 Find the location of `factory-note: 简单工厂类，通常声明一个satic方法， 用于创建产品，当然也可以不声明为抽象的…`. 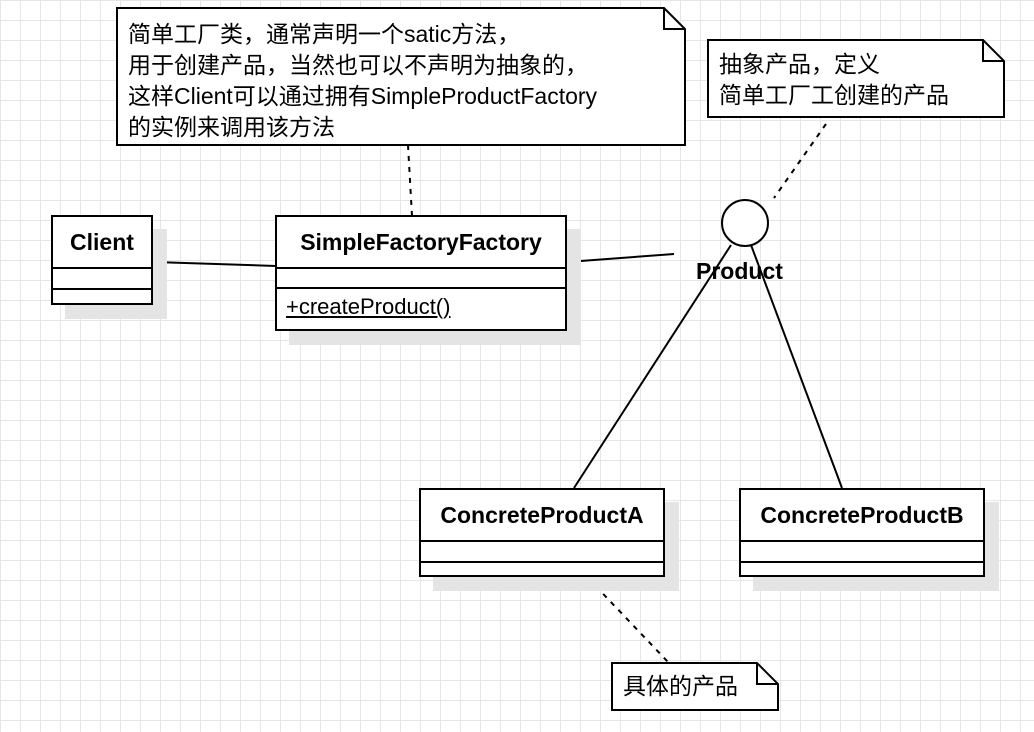

factory-note: 简单工厂类，通常声明一个satic方法， 用于创建产品，当然也可以不声明为抽象的… is located at coordinates (401, 76).